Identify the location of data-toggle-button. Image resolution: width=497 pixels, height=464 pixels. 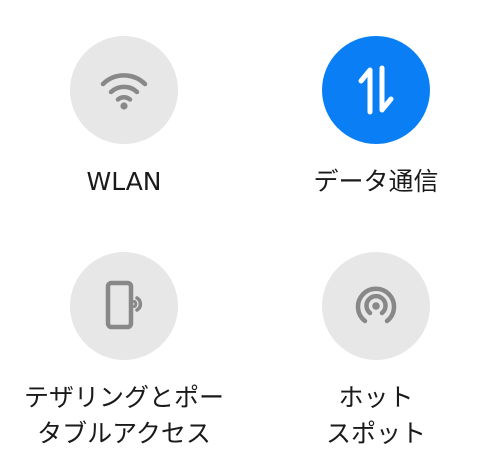
(376, 90).